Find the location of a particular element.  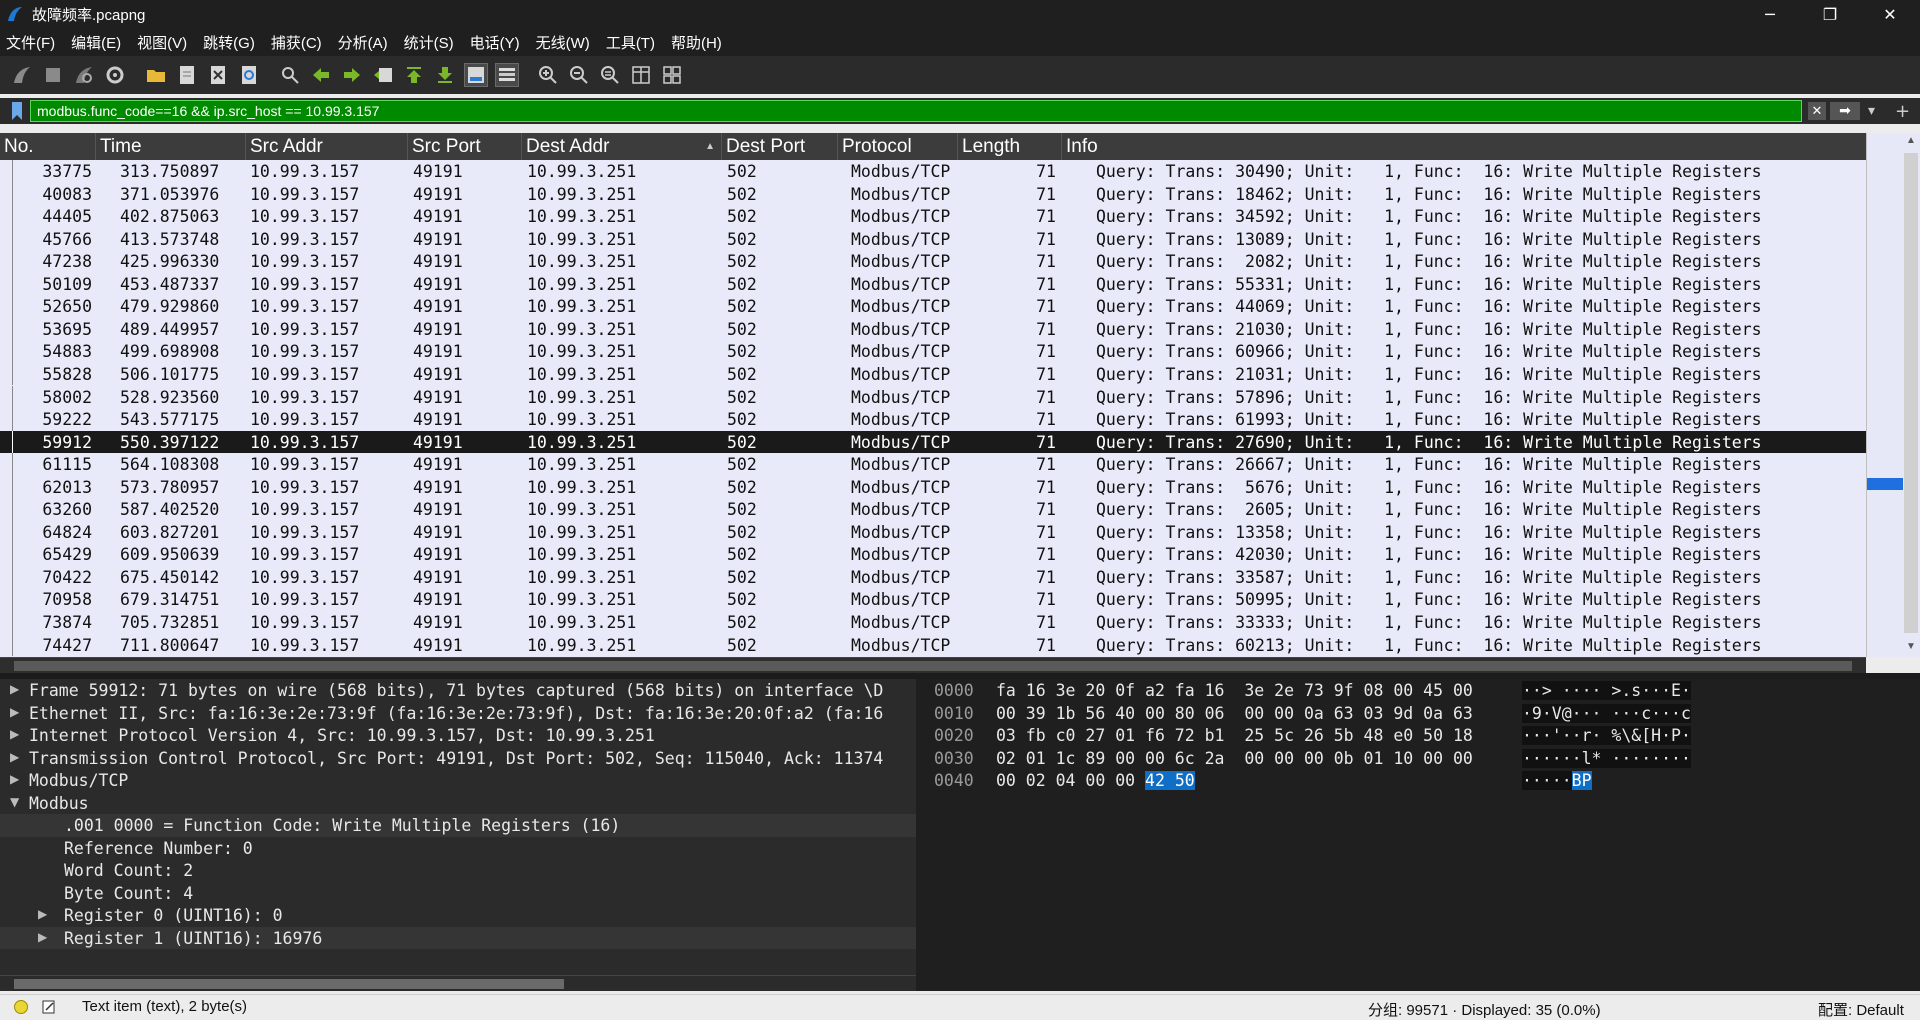

column-protocol: Protocol is located at coordinates (898, 146).